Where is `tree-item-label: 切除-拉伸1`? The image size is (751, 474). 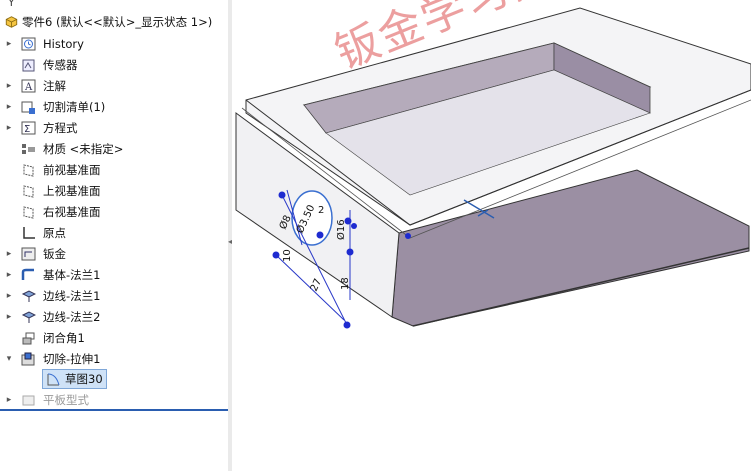
tree-item-label: 切除-拉伸1 is located at coordinates (72, 359).